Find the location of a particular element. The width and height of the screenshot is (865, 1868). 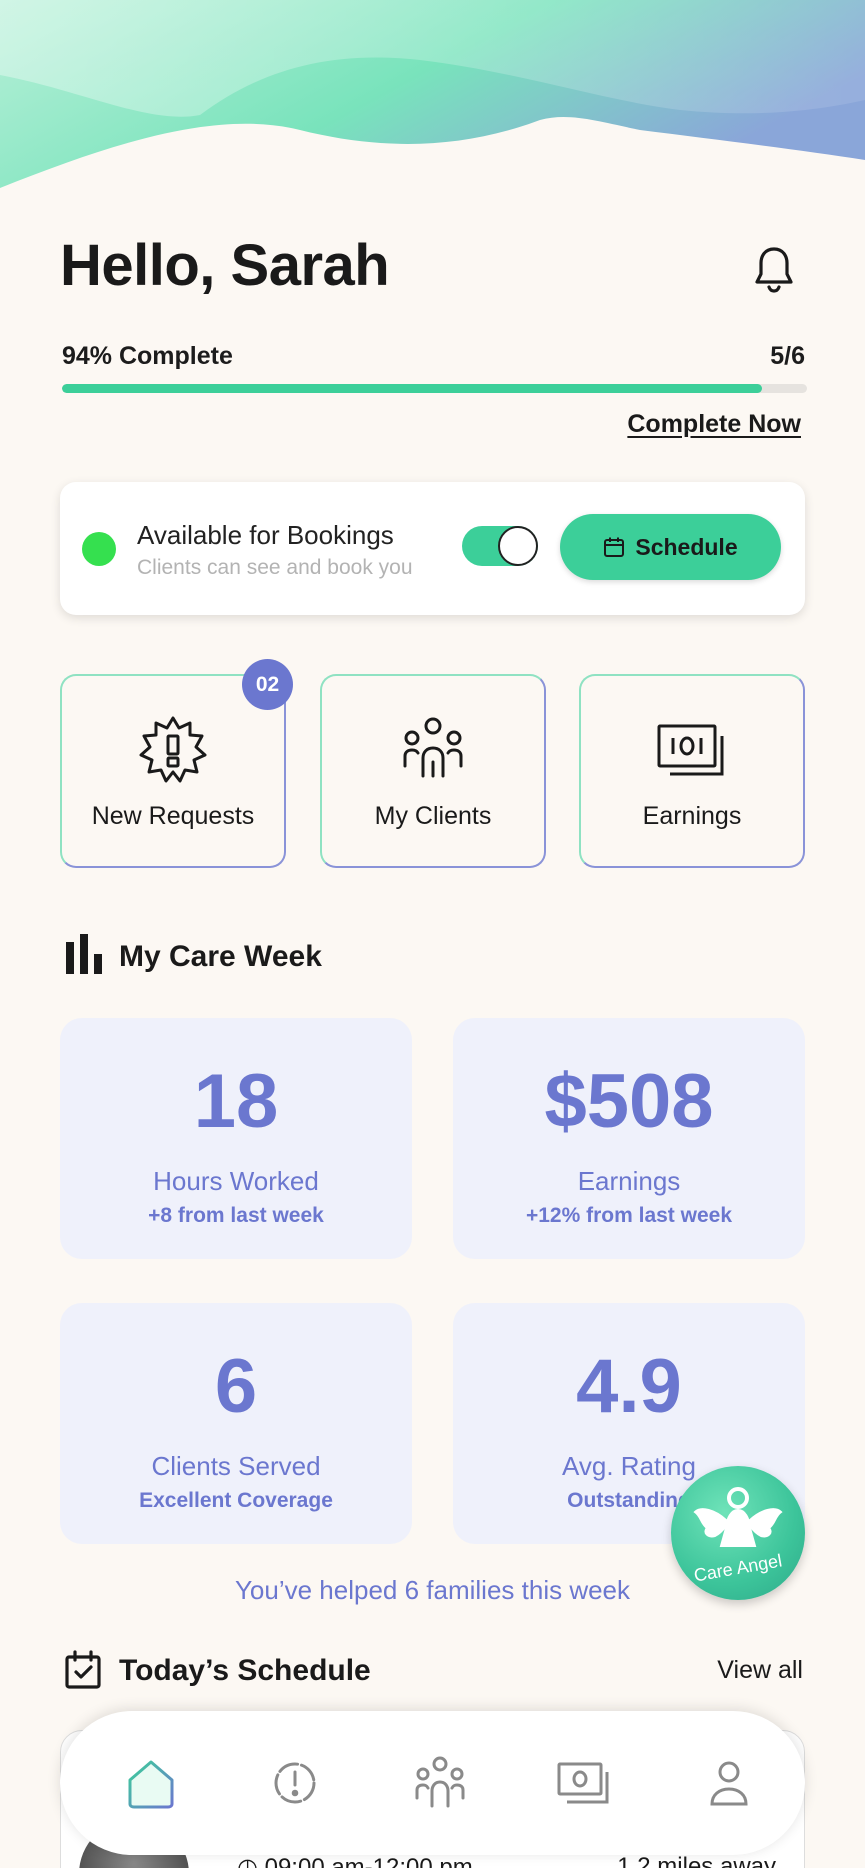

stat-card-earnings: $508 Earnings +12% from last week is located at coordinates (629, 1138).